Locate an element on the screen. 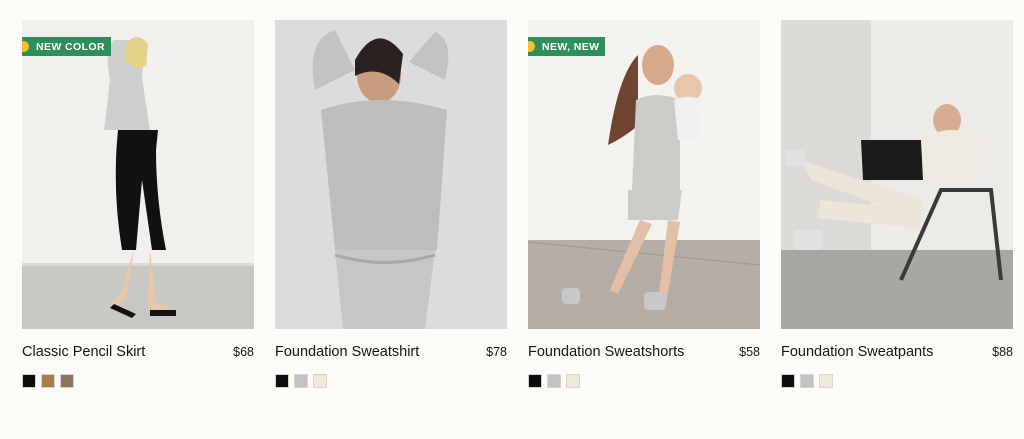 This screenshot has height=439, width=1024. badge-label: NEW, NEW is located at coordinates (571, 46).